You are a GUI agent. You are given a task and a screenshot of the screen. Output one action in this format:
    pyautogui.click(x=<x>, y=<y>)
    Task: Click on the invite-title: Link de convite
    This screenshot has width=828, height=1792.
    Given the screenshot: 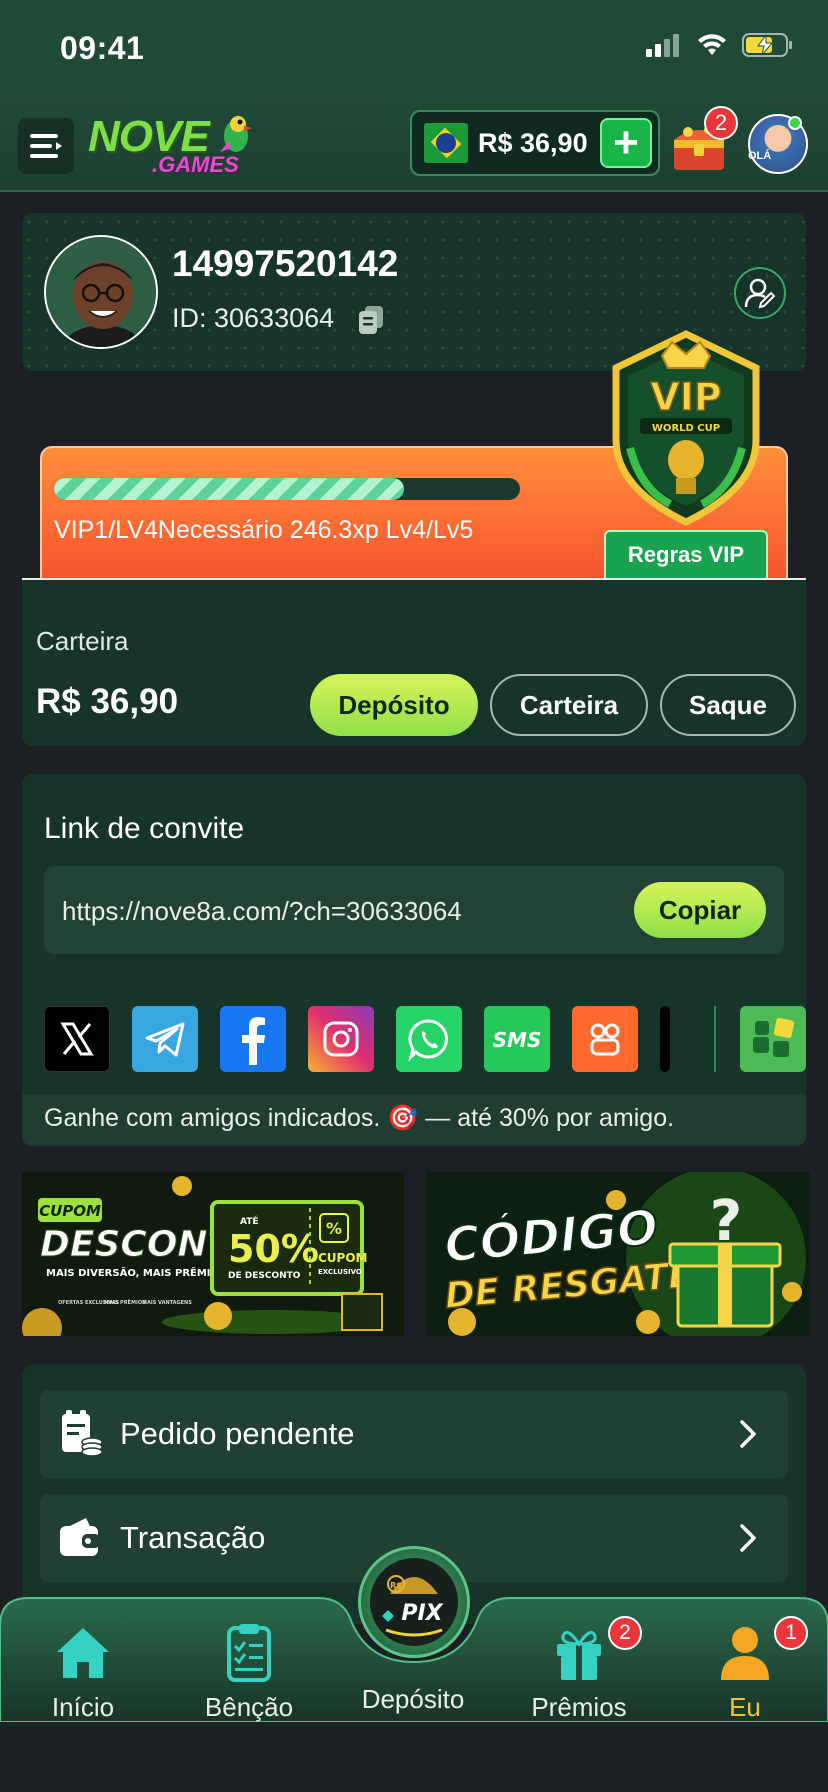 What is the action you would take?
    pyautogui.click(x=144, y=828)
    